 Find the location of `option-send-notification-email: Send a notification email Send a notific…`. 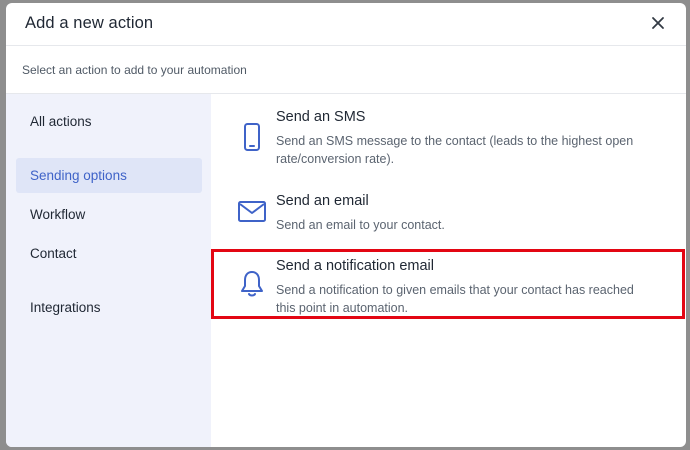

option-send-notification-email: Send a notification email Send a notific… is located at coordinates (448, 284).